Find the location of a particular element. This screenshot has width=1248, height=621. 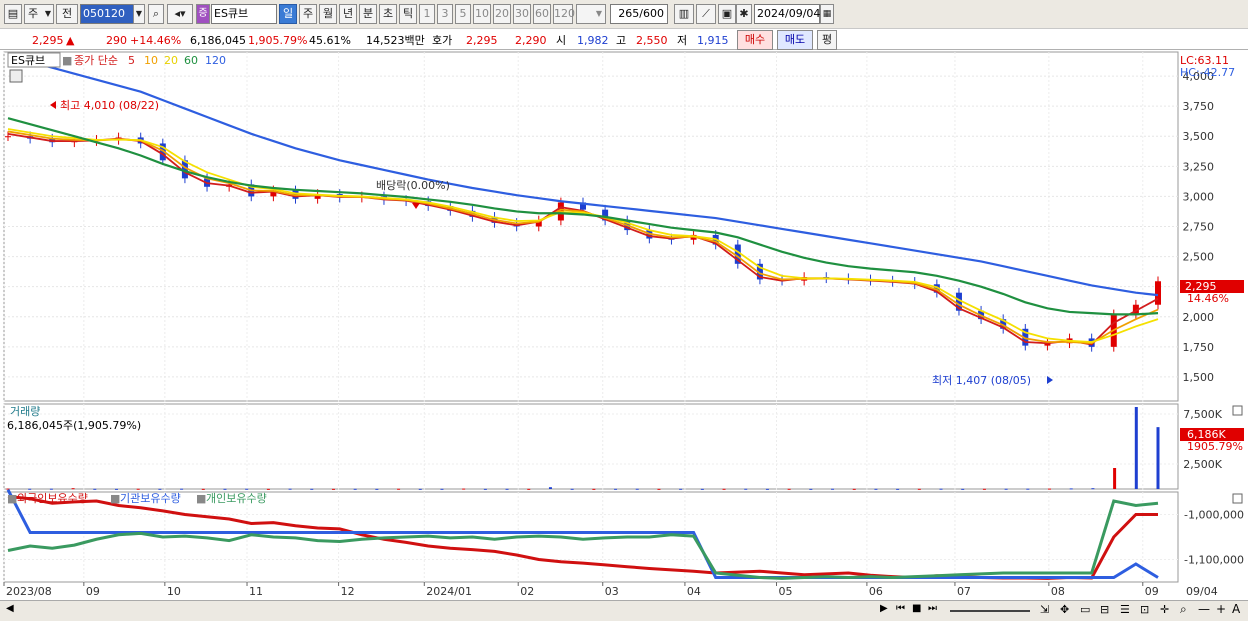

month-label: 09 is located at coordinates (93, 591).